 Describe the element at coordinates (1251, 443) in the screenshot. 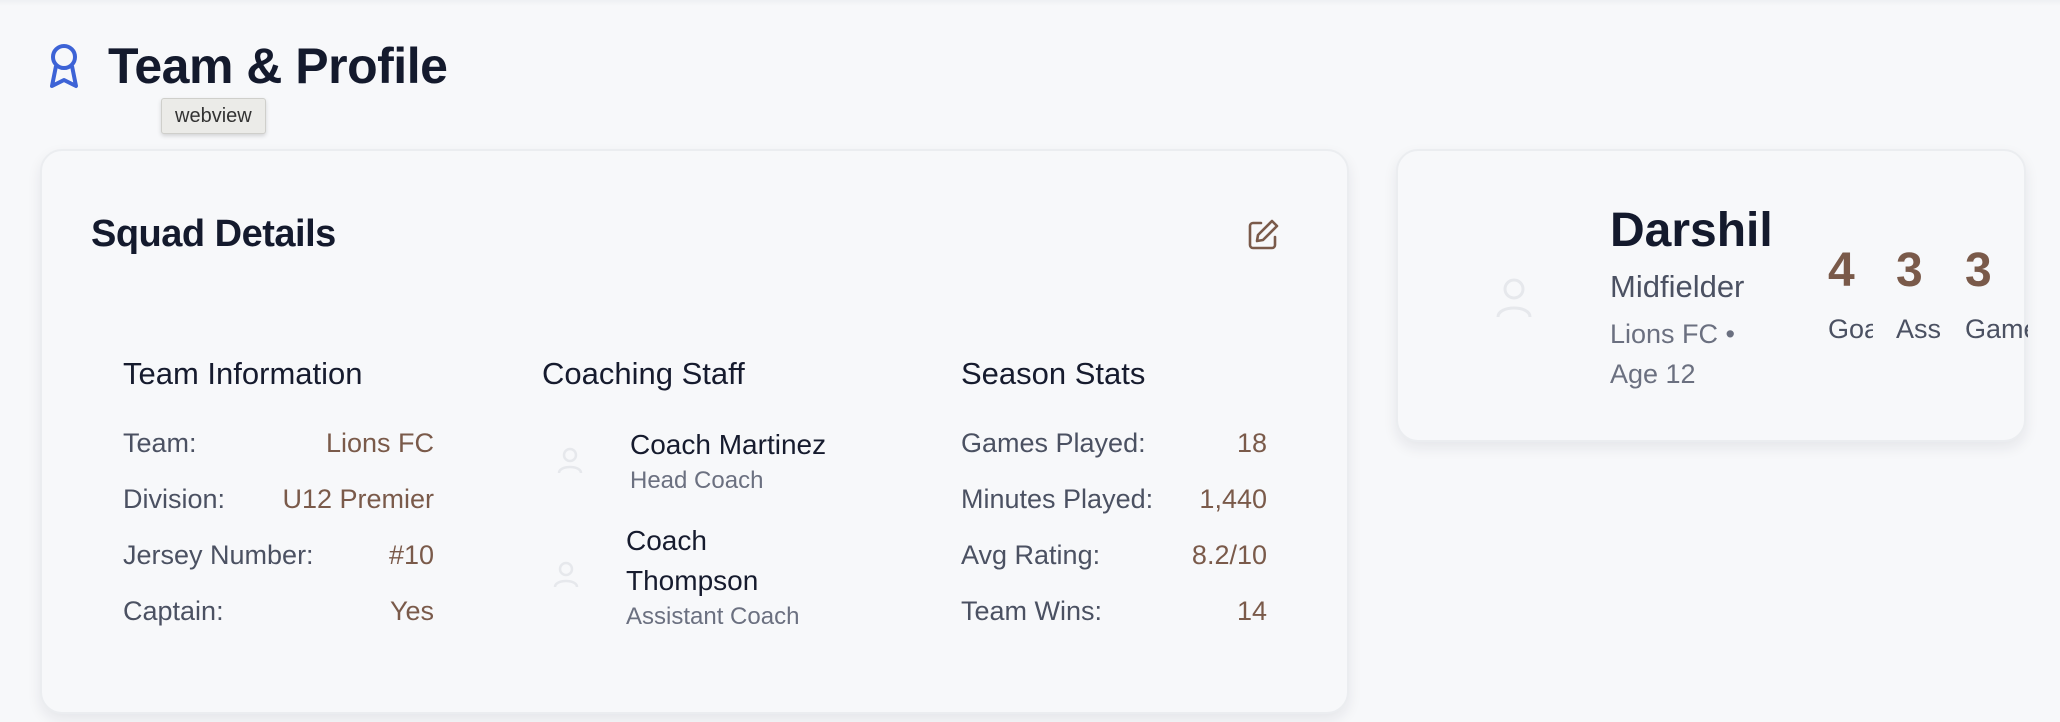

I see `games-played-value: 18` at that location.